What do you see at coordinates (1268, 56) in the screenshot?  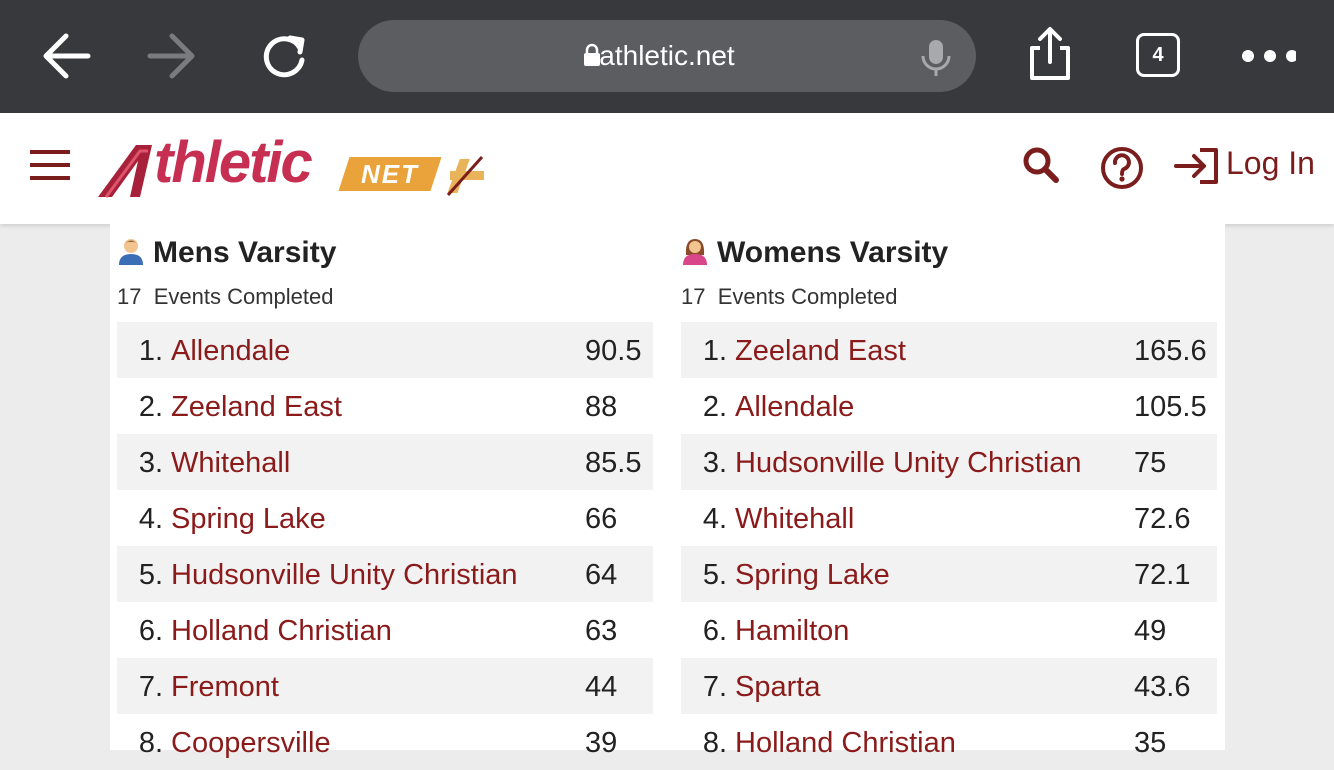 I see `more-options-icon` at bounding box center [1268, 56].